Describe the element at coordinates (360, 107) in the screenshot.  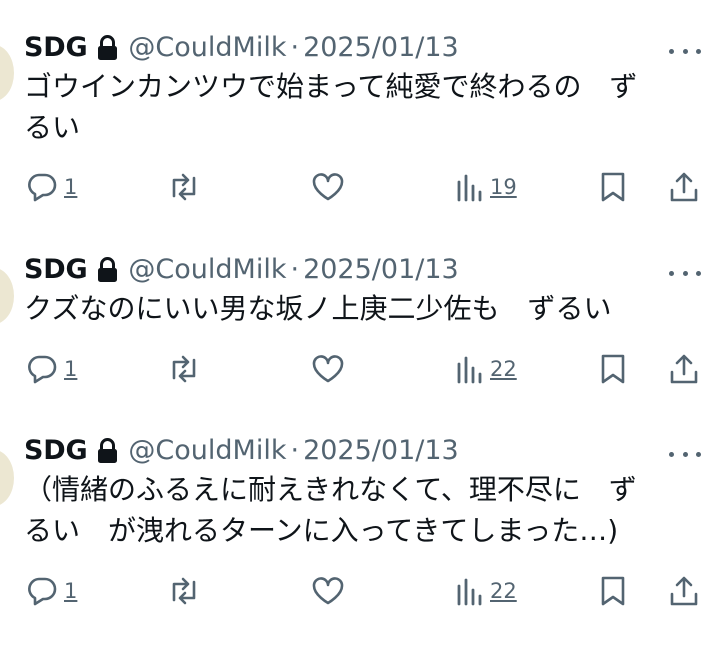
I see `tweet-text: ゴウインカンツウで始まって純愛で終わるの ず るい` at that location.